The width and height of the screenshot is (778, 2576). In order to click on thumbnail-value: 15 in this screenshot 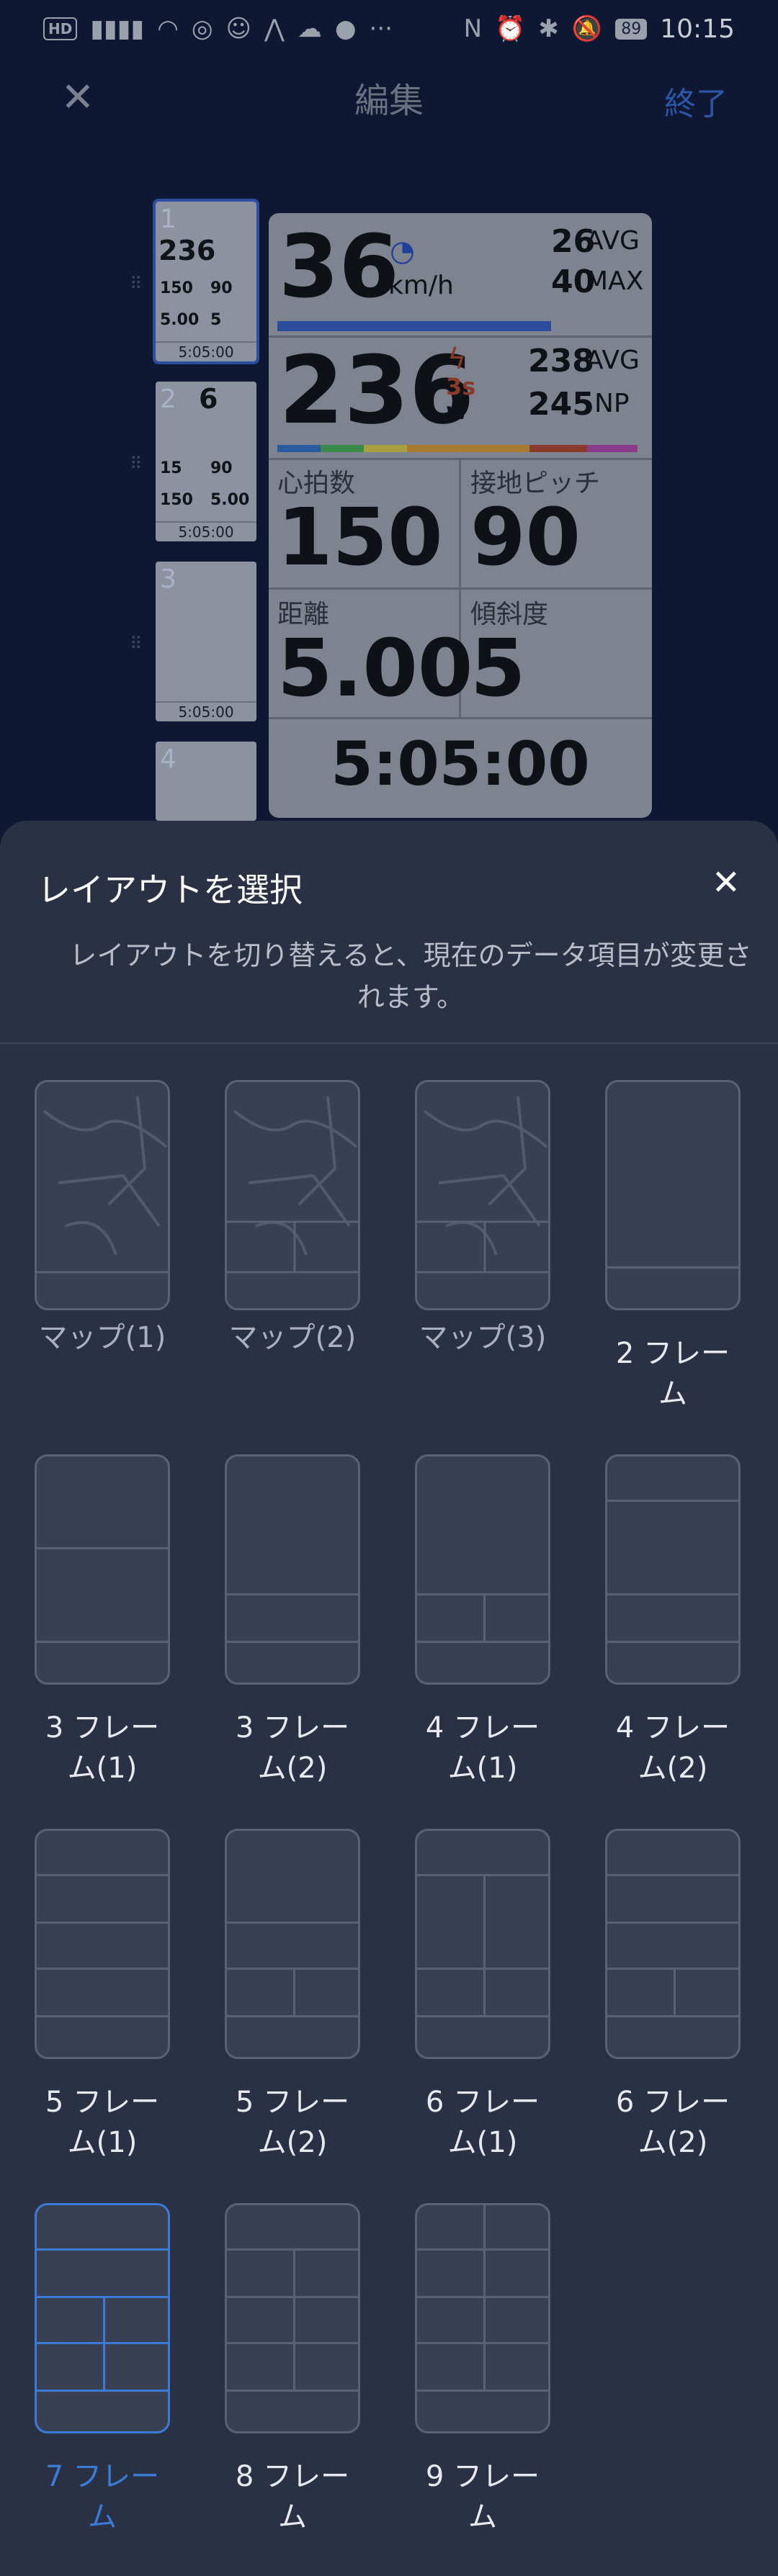, I will do `click(171, 468)`.